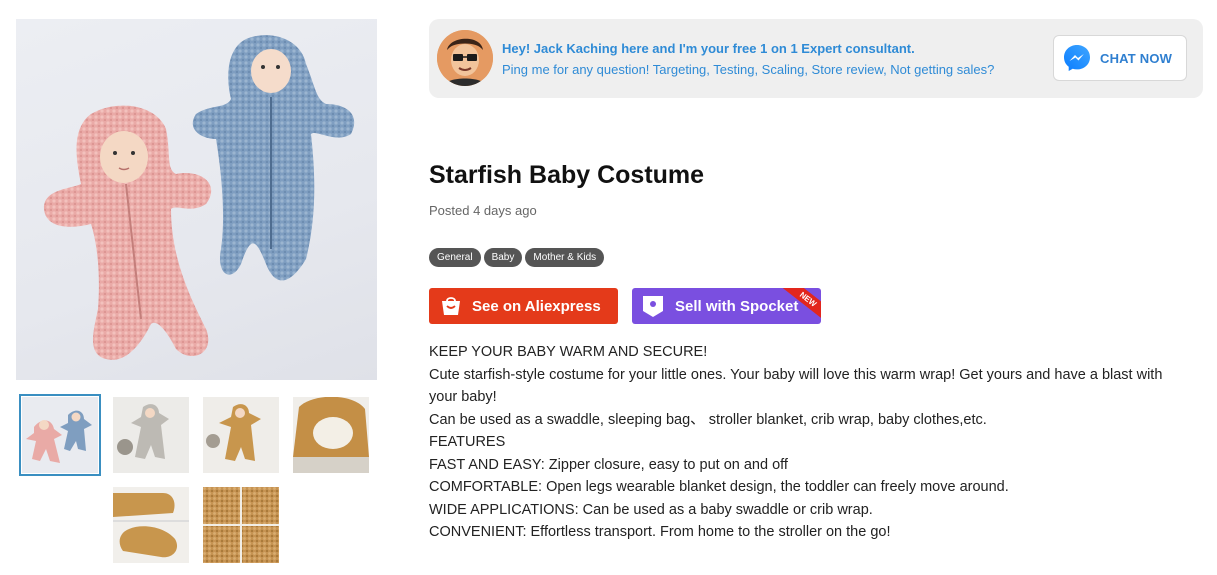 The width and height of the screenshot is (1217, 575). What do you see at coordinates (1077, 58) in the screenshot?
I see `messenger-icon` at bounding box center [1077, 58].